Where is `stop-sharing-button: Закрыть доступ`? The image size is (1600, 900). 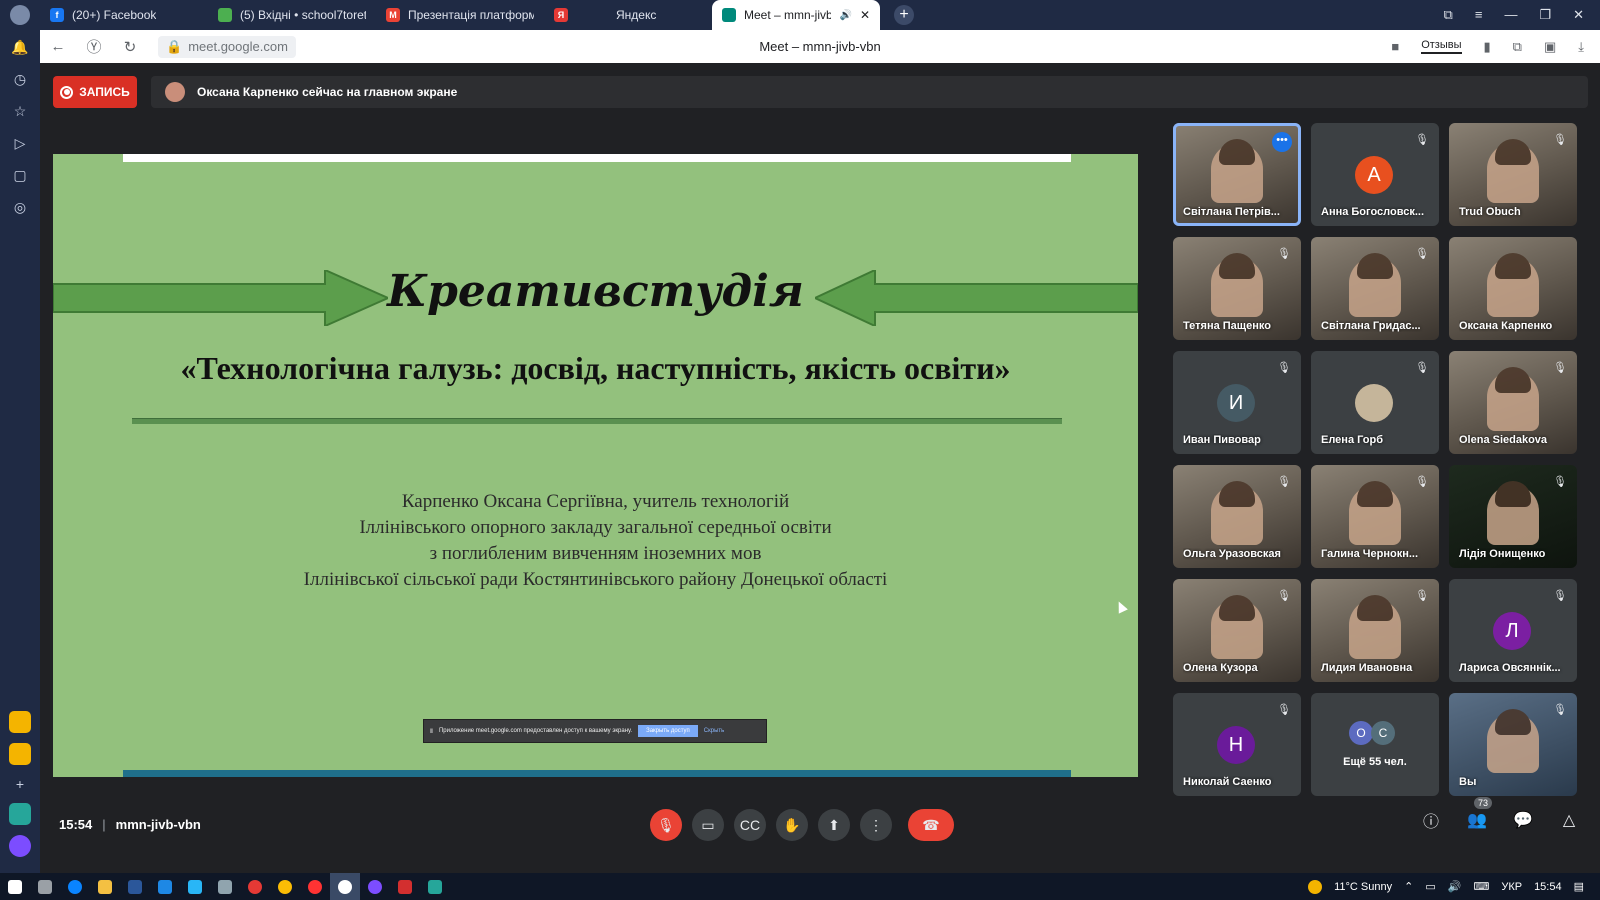
stop-sharing-button: Закрыть доступ is located at coordinates (668, 731).